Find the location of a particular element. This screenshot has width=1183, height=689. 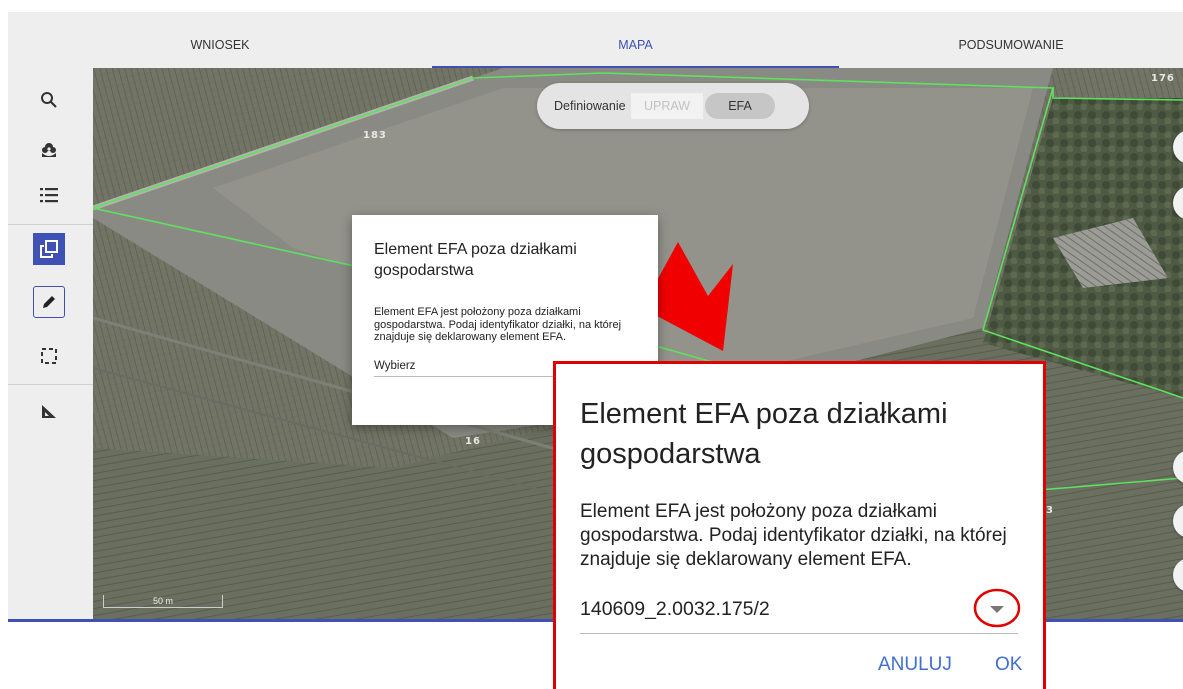

draw-tool-button is located at coordinates (49, 302).